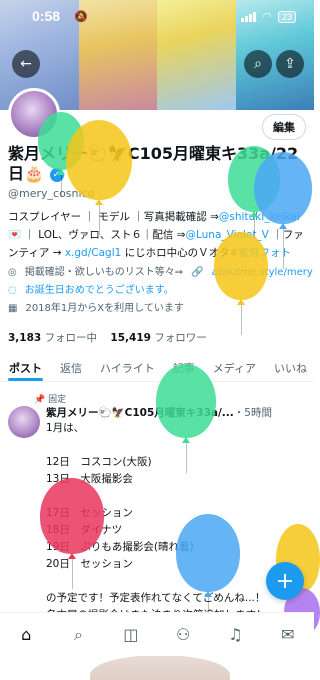  Describe the element at coordinates (249, 16) in the screenshot. I see `signal-icon` at that location.